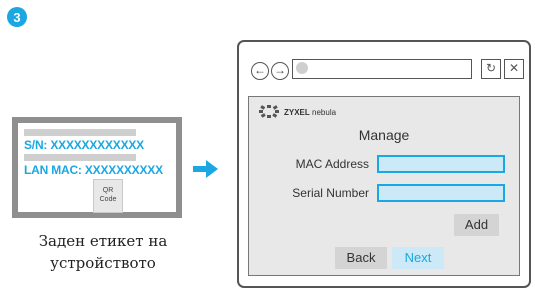  I want to click on mac-address-label: MAC Address, so click(332, 164).